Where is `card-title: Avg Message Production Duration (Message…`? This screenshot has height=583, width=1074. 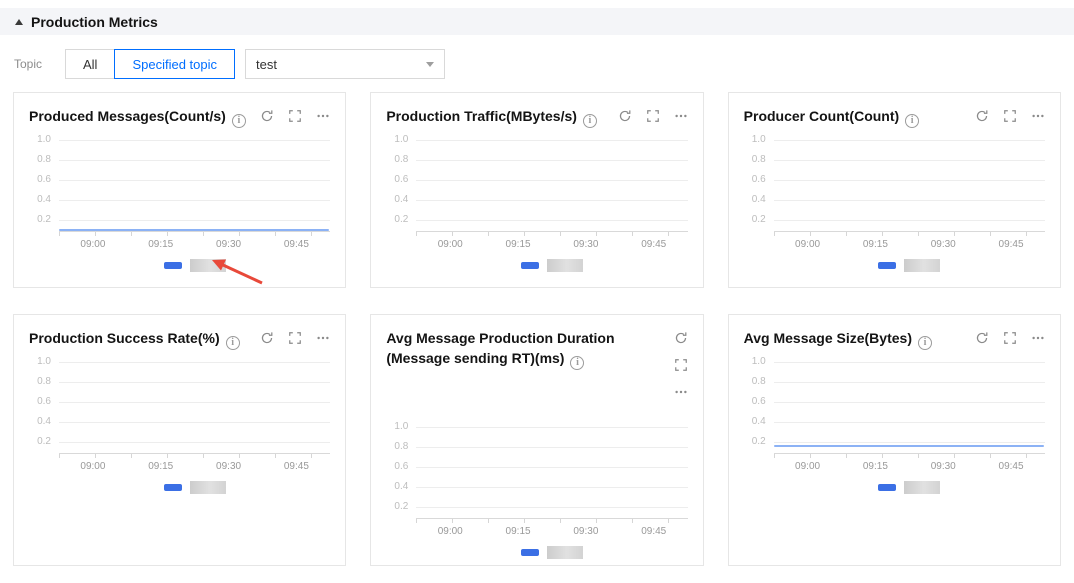
card-title: Avg Message Production Duration (Message… is located at coordinates (511, 349).